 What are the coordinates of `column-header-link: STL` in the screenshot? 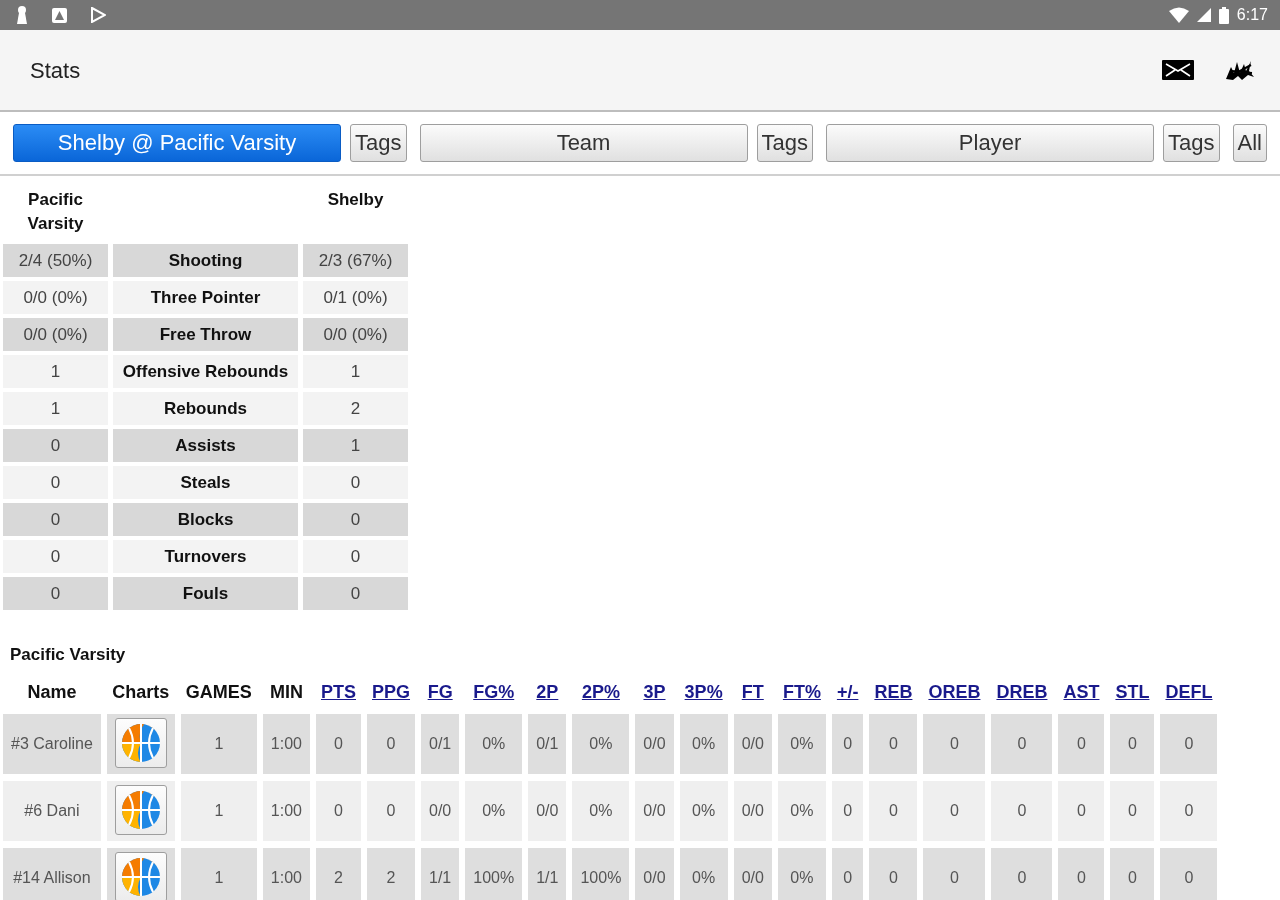 It's located at (1132, 692).